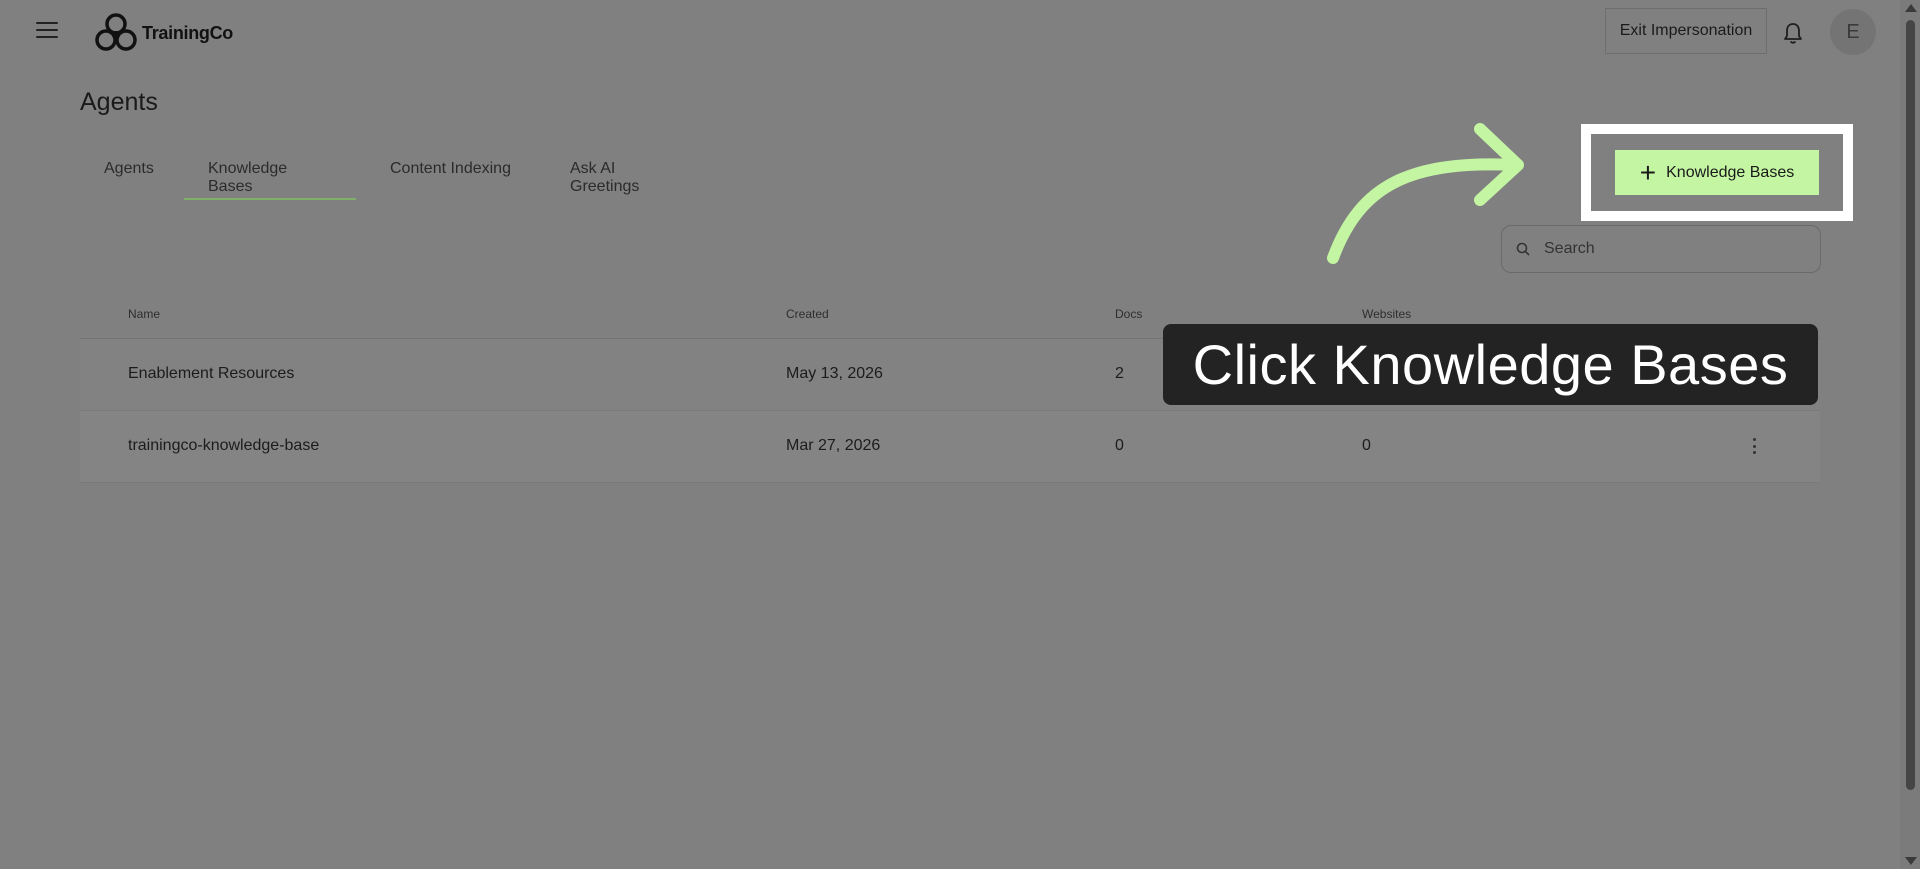 This screenshot has height=869, width=1920. What do you see at coordinates (1490, 364) in the screenshot?
I see `instruction-callout: Click Knowledge Bases` at bounding box center [1490, 364].